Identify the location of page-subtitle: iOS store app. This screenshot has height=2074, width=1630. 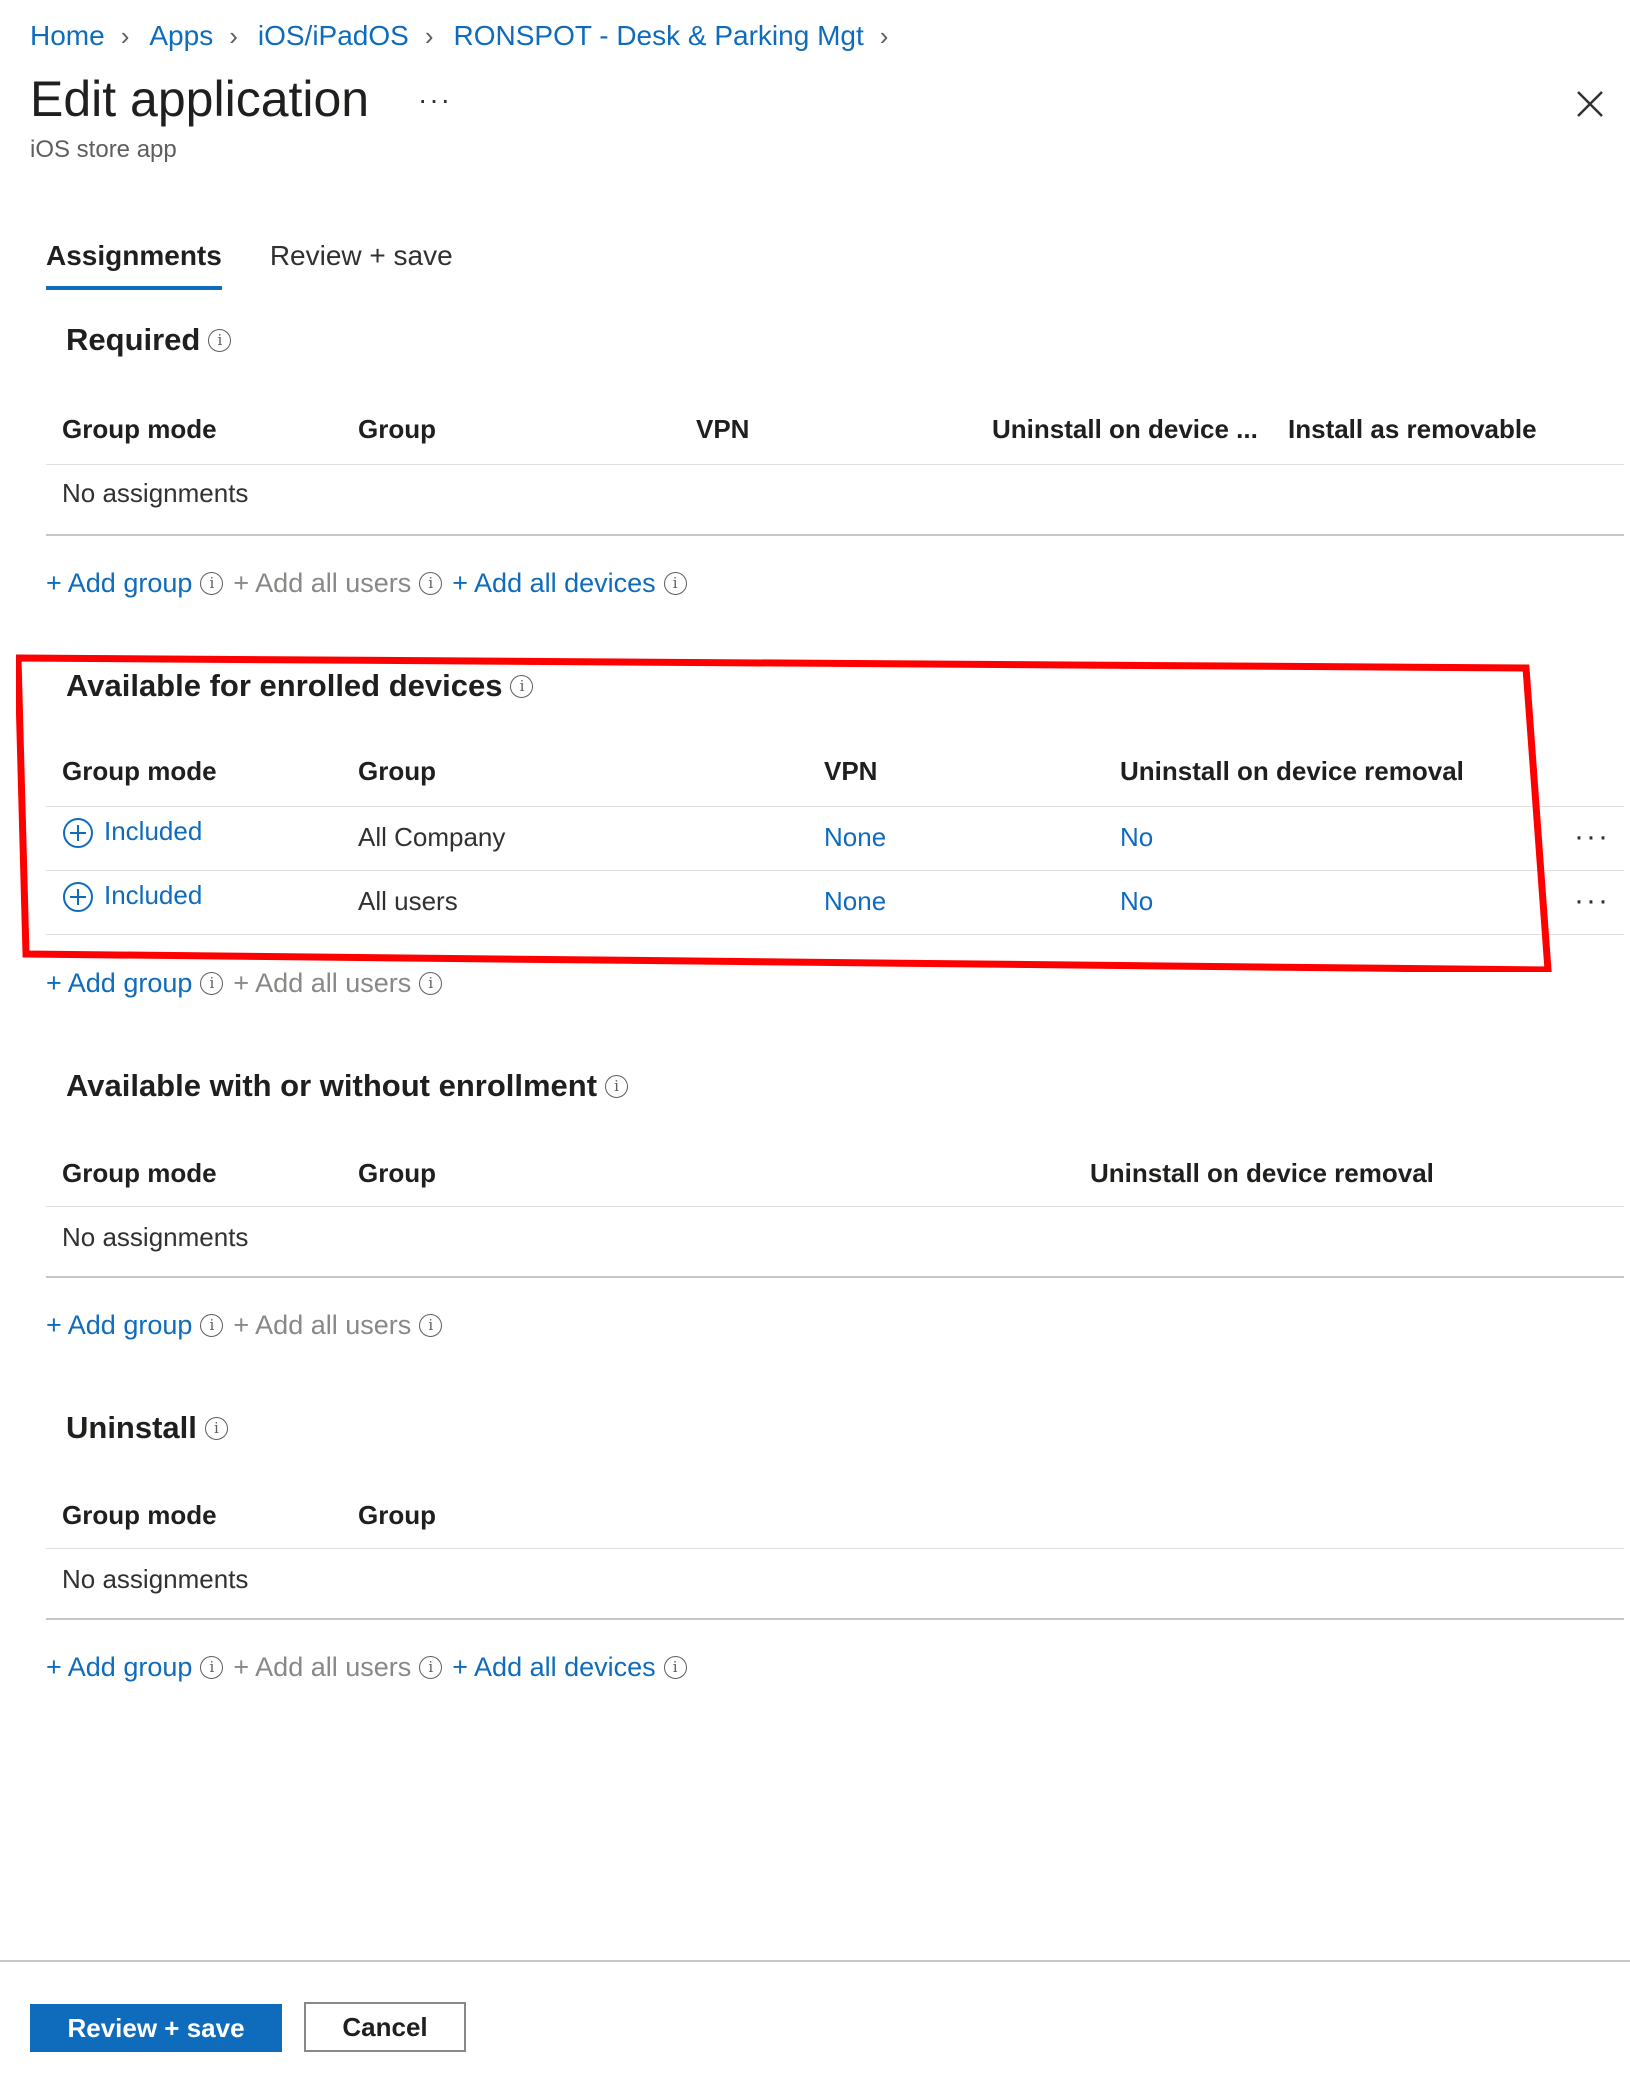
(103, 149).